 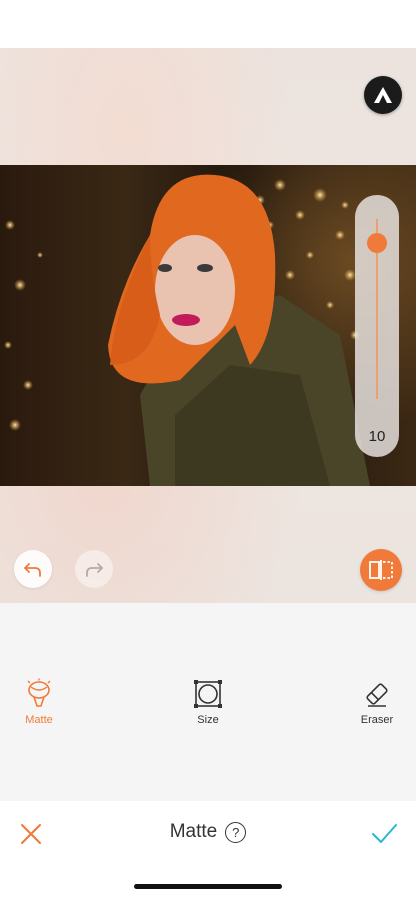 I want to click on redo-button, so click(x=94, y=569).